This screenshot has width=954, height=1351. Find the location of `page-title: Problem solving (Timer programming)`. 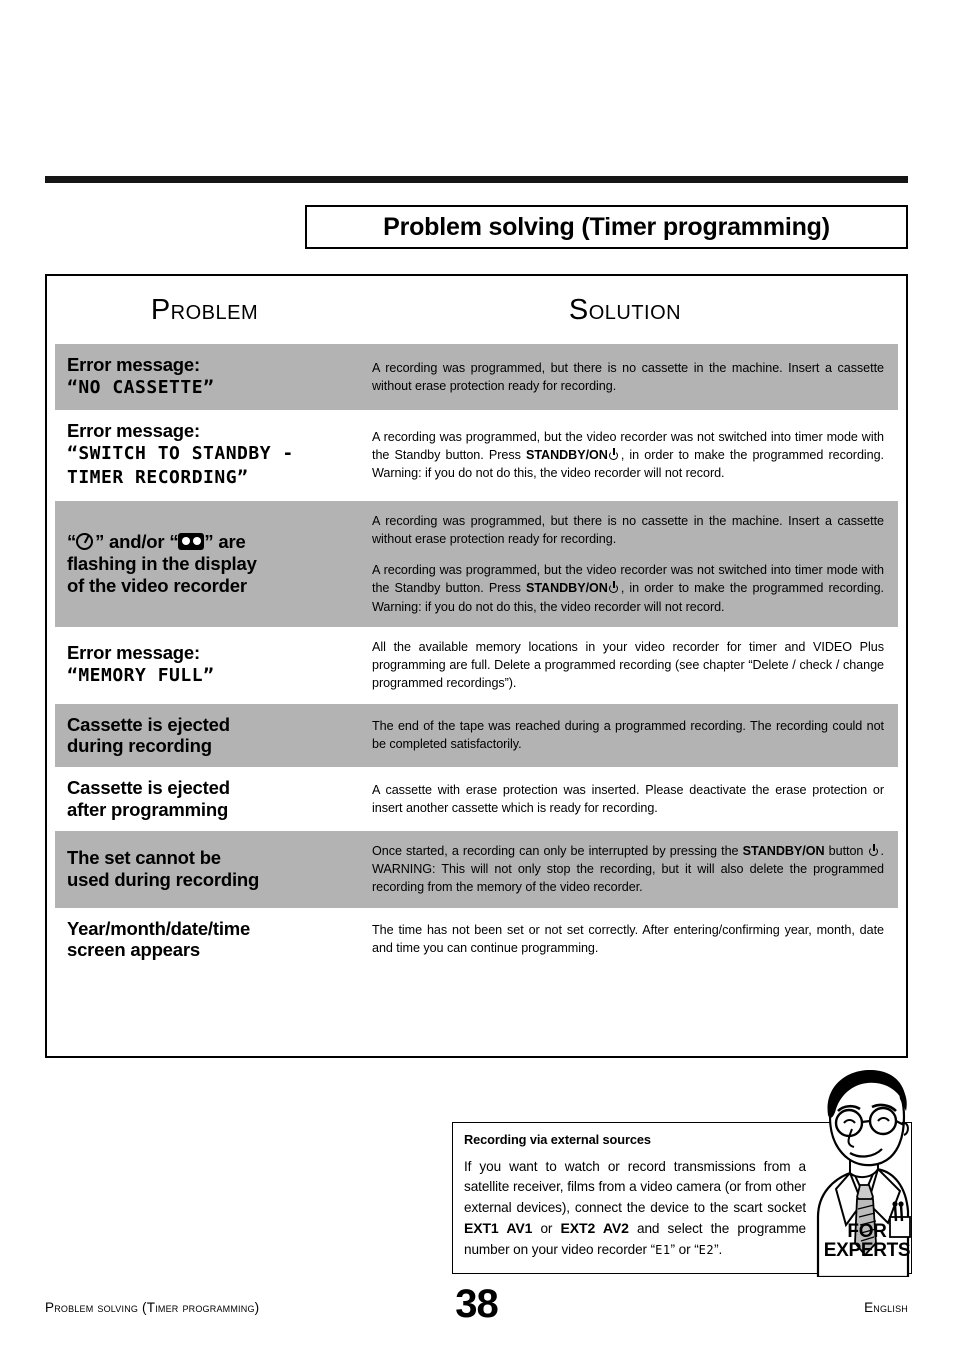

page-title: Problem solving (Timer programming) is located at coordinates (606, 226).